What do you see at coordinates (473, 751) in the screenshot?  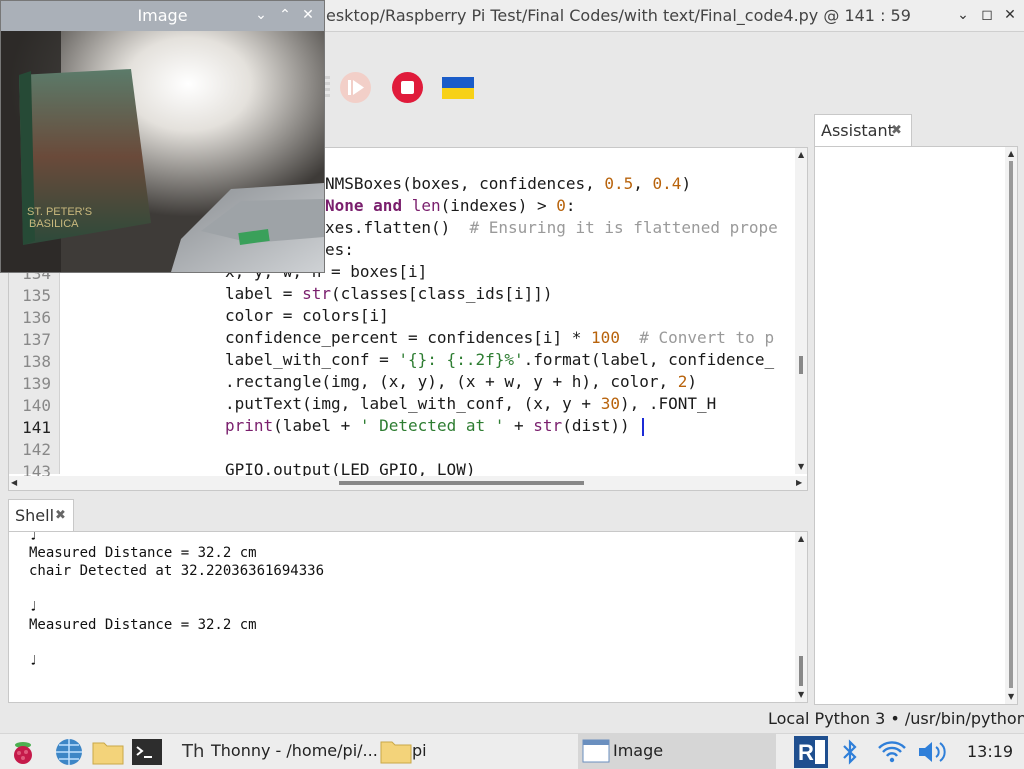 I see `taskbar-folder: pi` at bounding box center [473, 751].